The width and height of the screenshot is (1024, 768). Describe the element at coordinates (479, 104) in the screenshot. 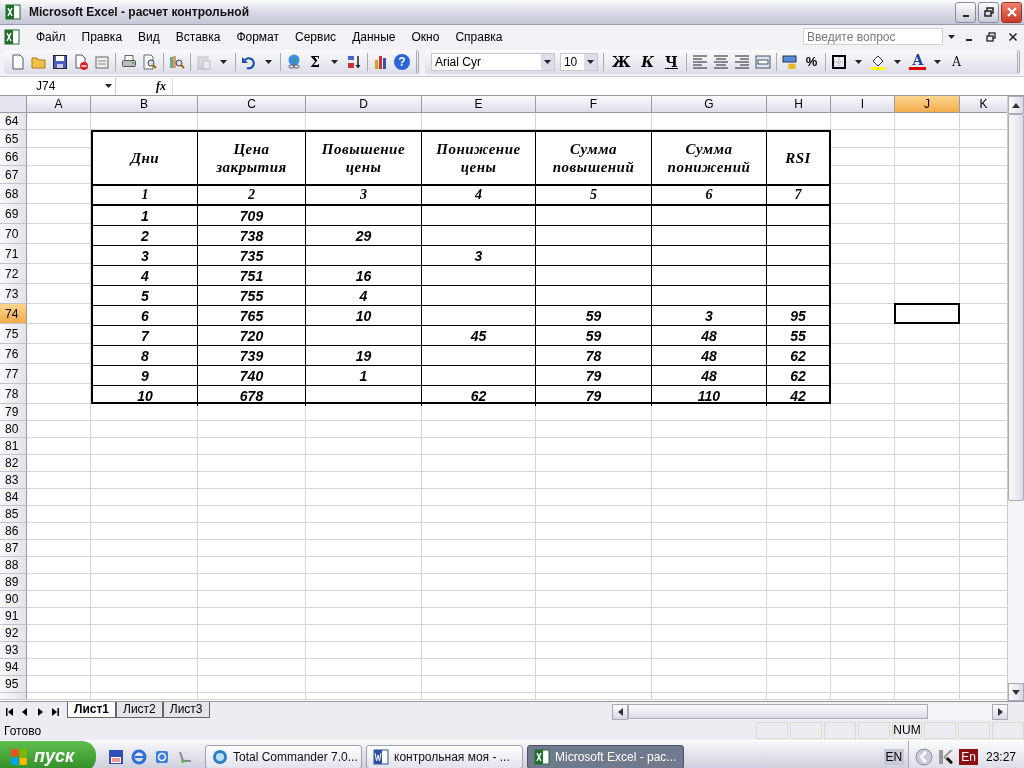

I see `column-header: E` at that location.